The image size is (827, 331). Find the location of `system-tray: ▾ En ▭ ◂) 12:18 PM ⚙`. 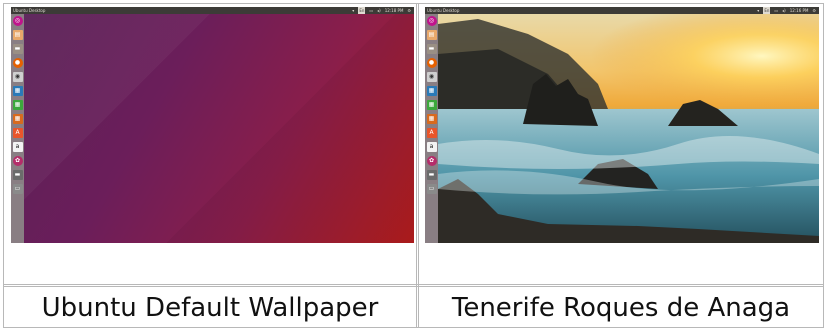

system-tray: ▾ En ▭ ◂) 12:18 PM ⚙ is located at coordinates (381, 10).